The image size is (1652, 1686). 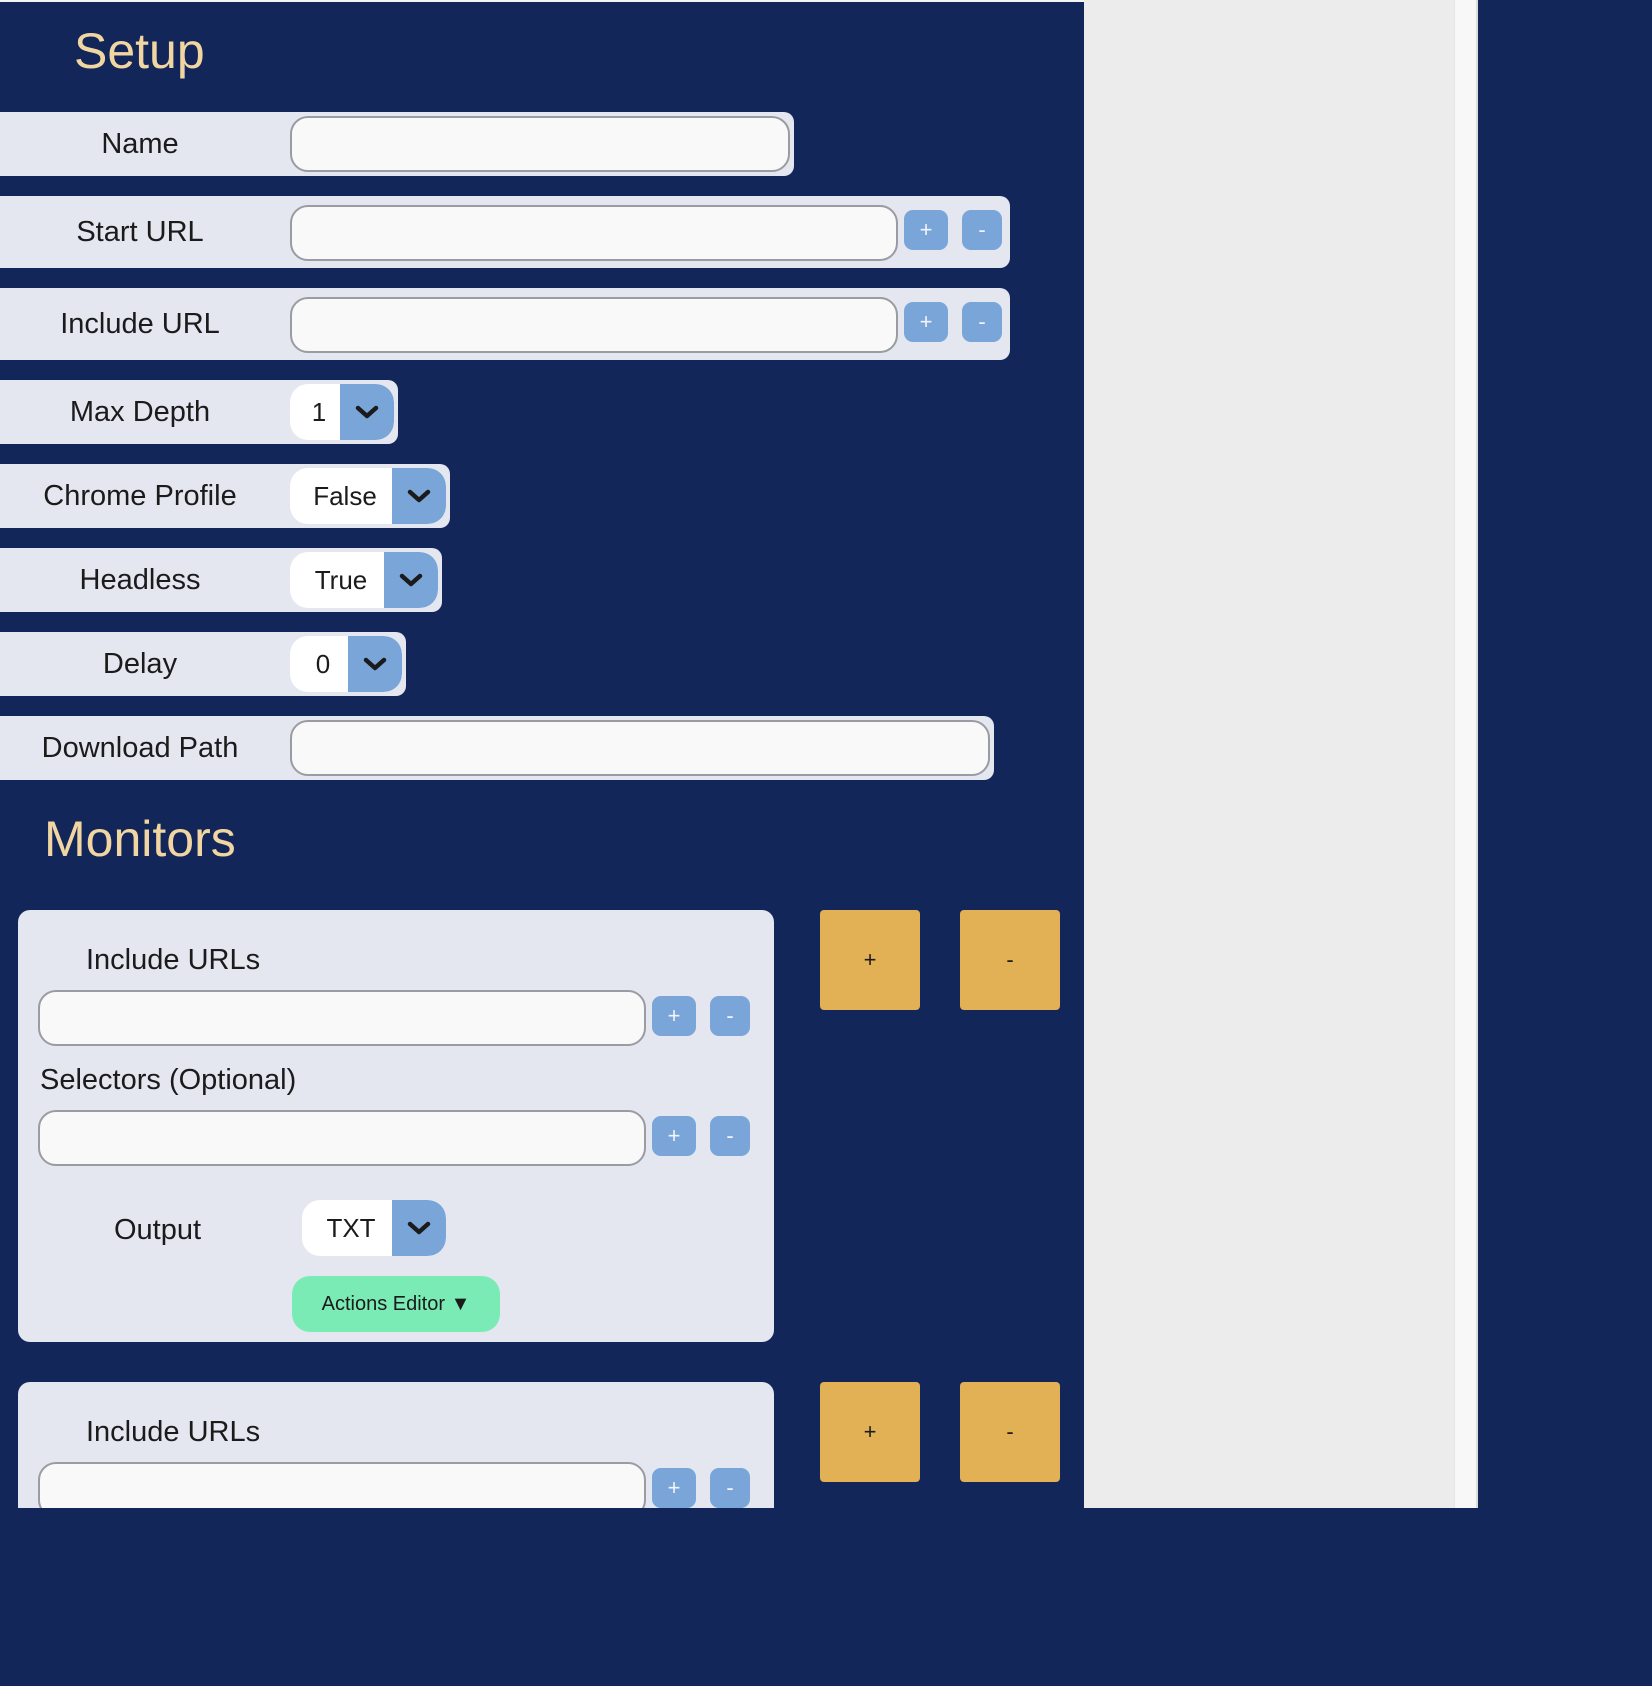 I want to click on include-url-add-button: +, so click(x=926, y=322).